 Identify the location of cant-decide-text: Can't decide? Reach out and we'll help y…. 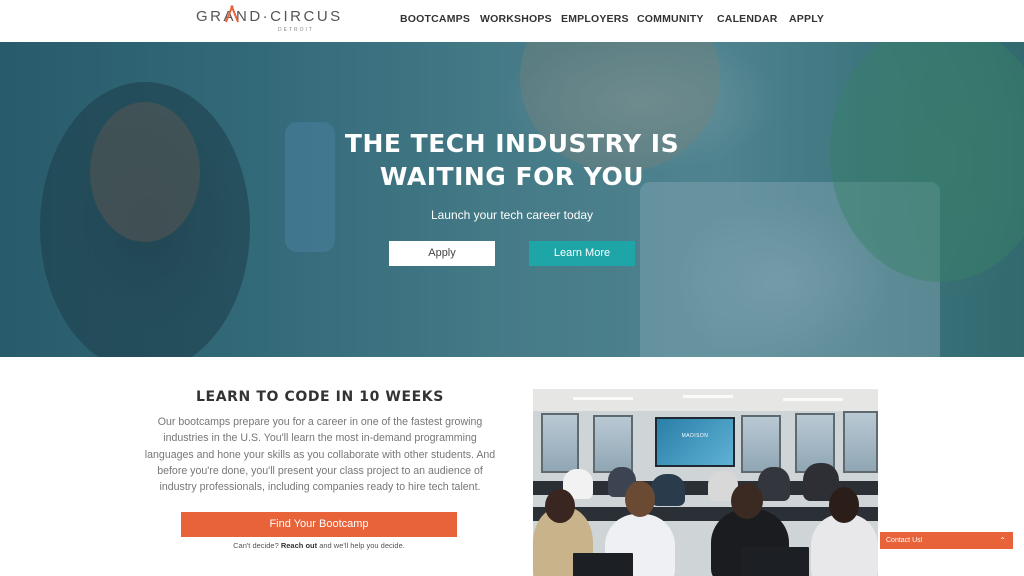
(319, 545).